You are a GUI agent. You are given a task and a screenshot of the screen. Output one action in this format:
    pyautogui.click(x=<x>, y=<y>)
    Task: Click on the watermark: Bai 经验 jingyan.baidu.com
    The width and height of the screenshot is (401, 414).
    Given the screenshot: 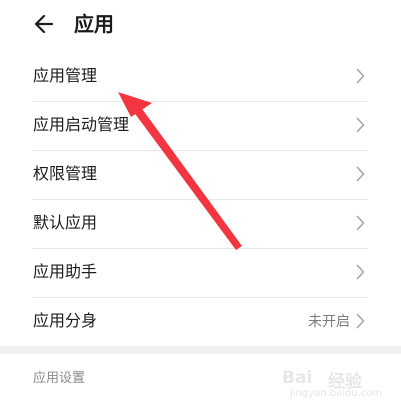 What is the action you would take?
    pyautogui.click(x=340, y=383)
    